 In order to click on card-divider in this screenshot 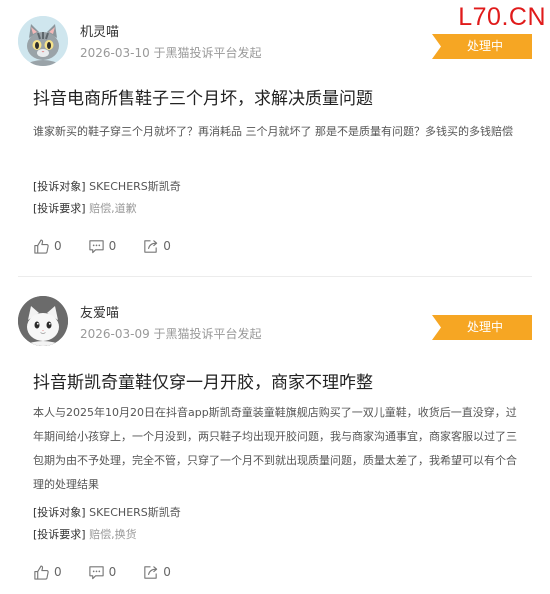, I will do `click(275, 276)`.